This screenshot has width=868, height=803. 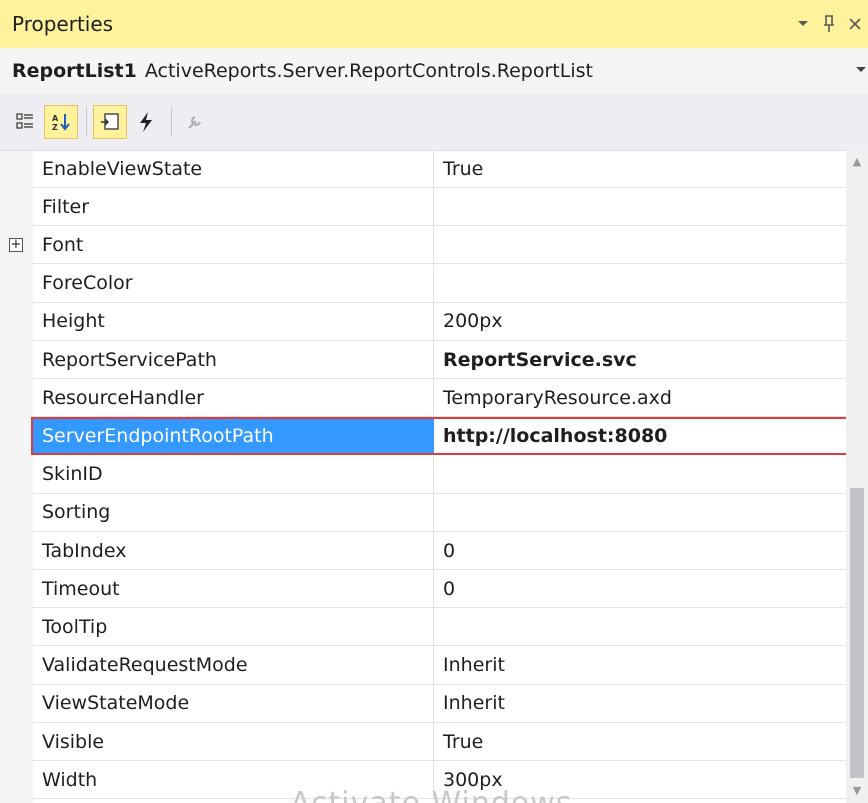 What do you see at coordinates (110, 122) in the screenshot?
I see `properties-icon` at bounding box center [110, 122].